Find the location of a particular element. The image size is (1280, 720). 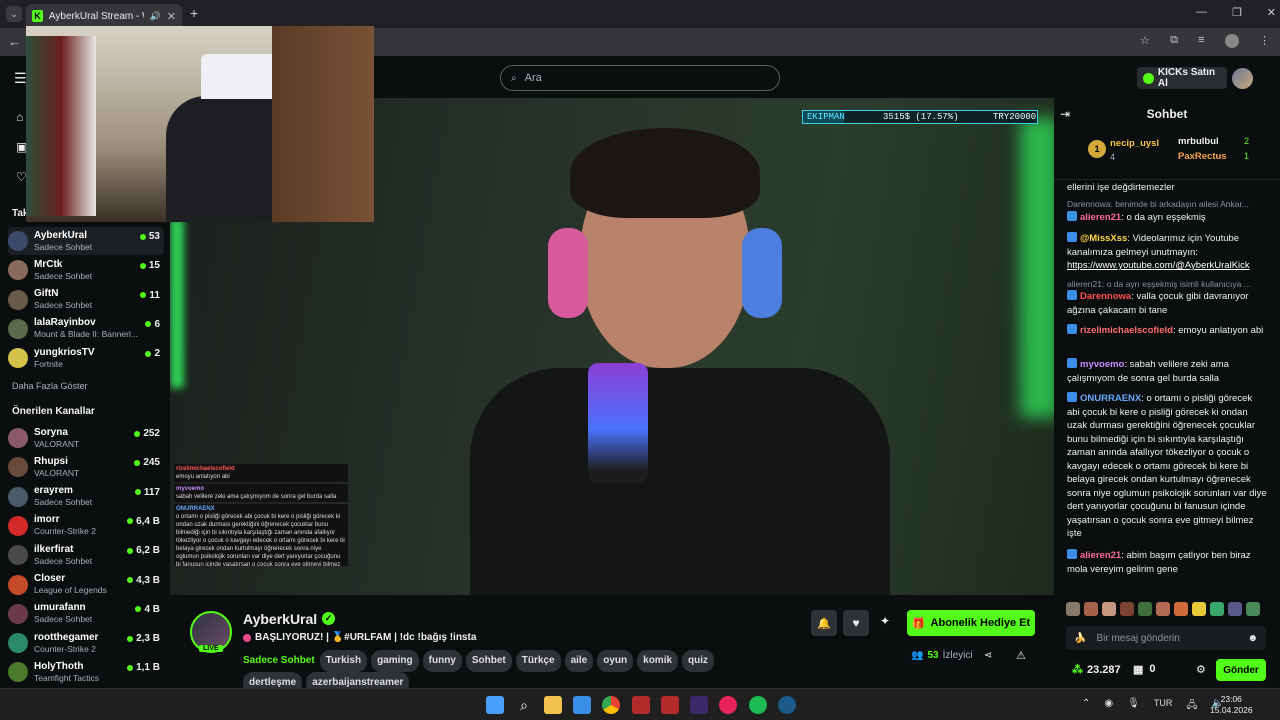

language-indicator: TUR is located at coordinates (1163, 706).